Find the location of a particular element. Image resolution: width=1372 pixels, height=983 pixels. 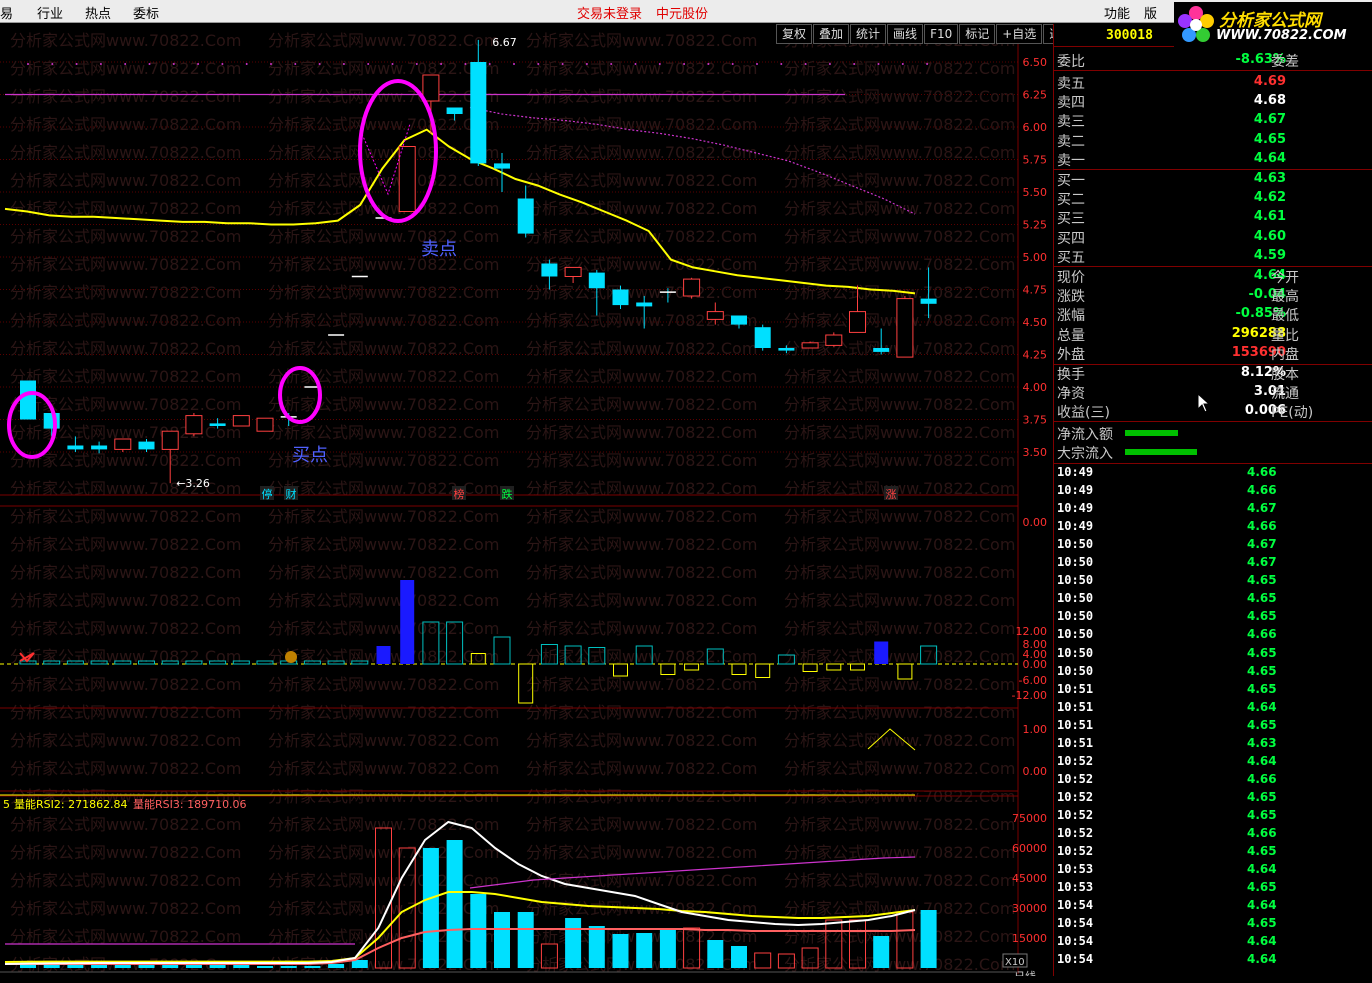

tick-row: 10:53 4.64 is located at coordinates (1212, 871).